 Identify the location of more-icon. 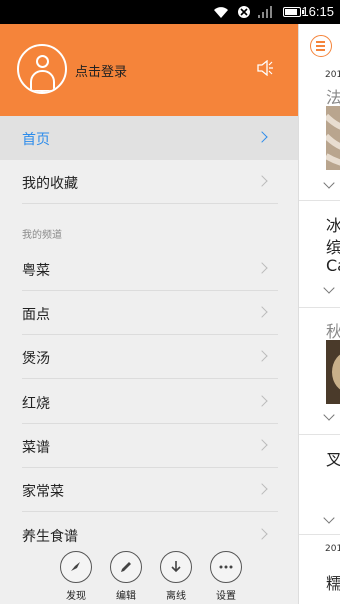
(226, 567).